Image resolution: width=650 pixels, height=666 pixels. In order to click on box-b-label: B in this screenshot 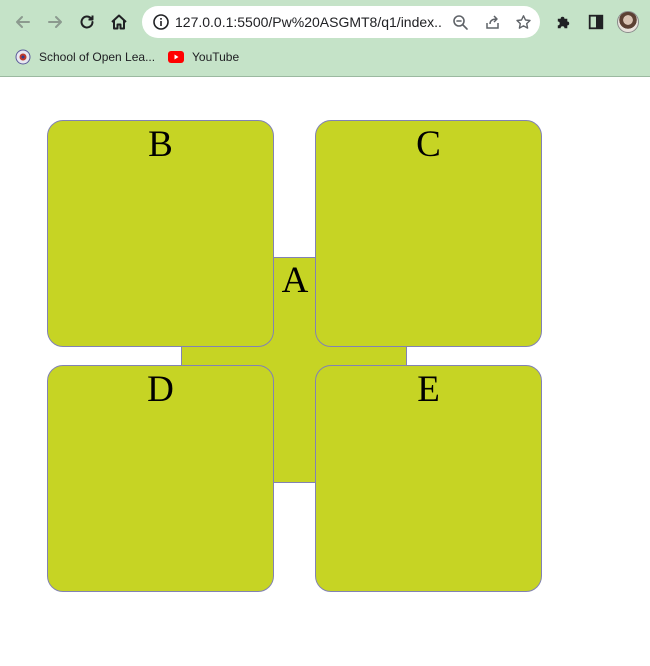, I will do `click(160, 144)`.